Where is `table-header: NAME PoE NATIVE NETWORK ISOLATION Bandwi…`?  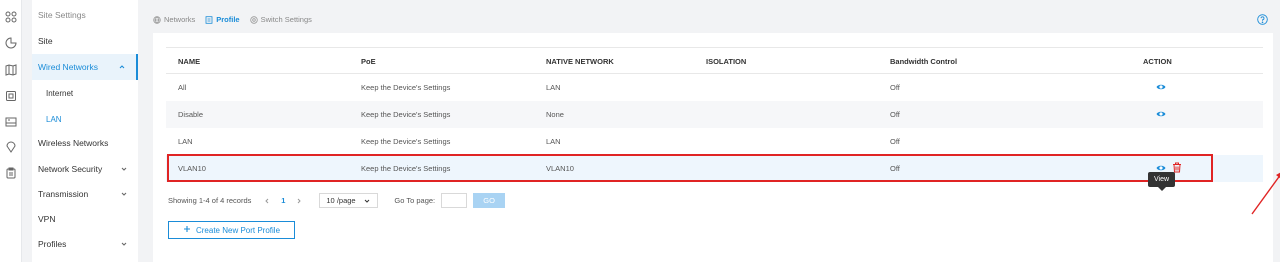 table-header: NAME PoE NATIVE NETWORK ISOLATION Bandwi… is located at coordinates (714, 60).